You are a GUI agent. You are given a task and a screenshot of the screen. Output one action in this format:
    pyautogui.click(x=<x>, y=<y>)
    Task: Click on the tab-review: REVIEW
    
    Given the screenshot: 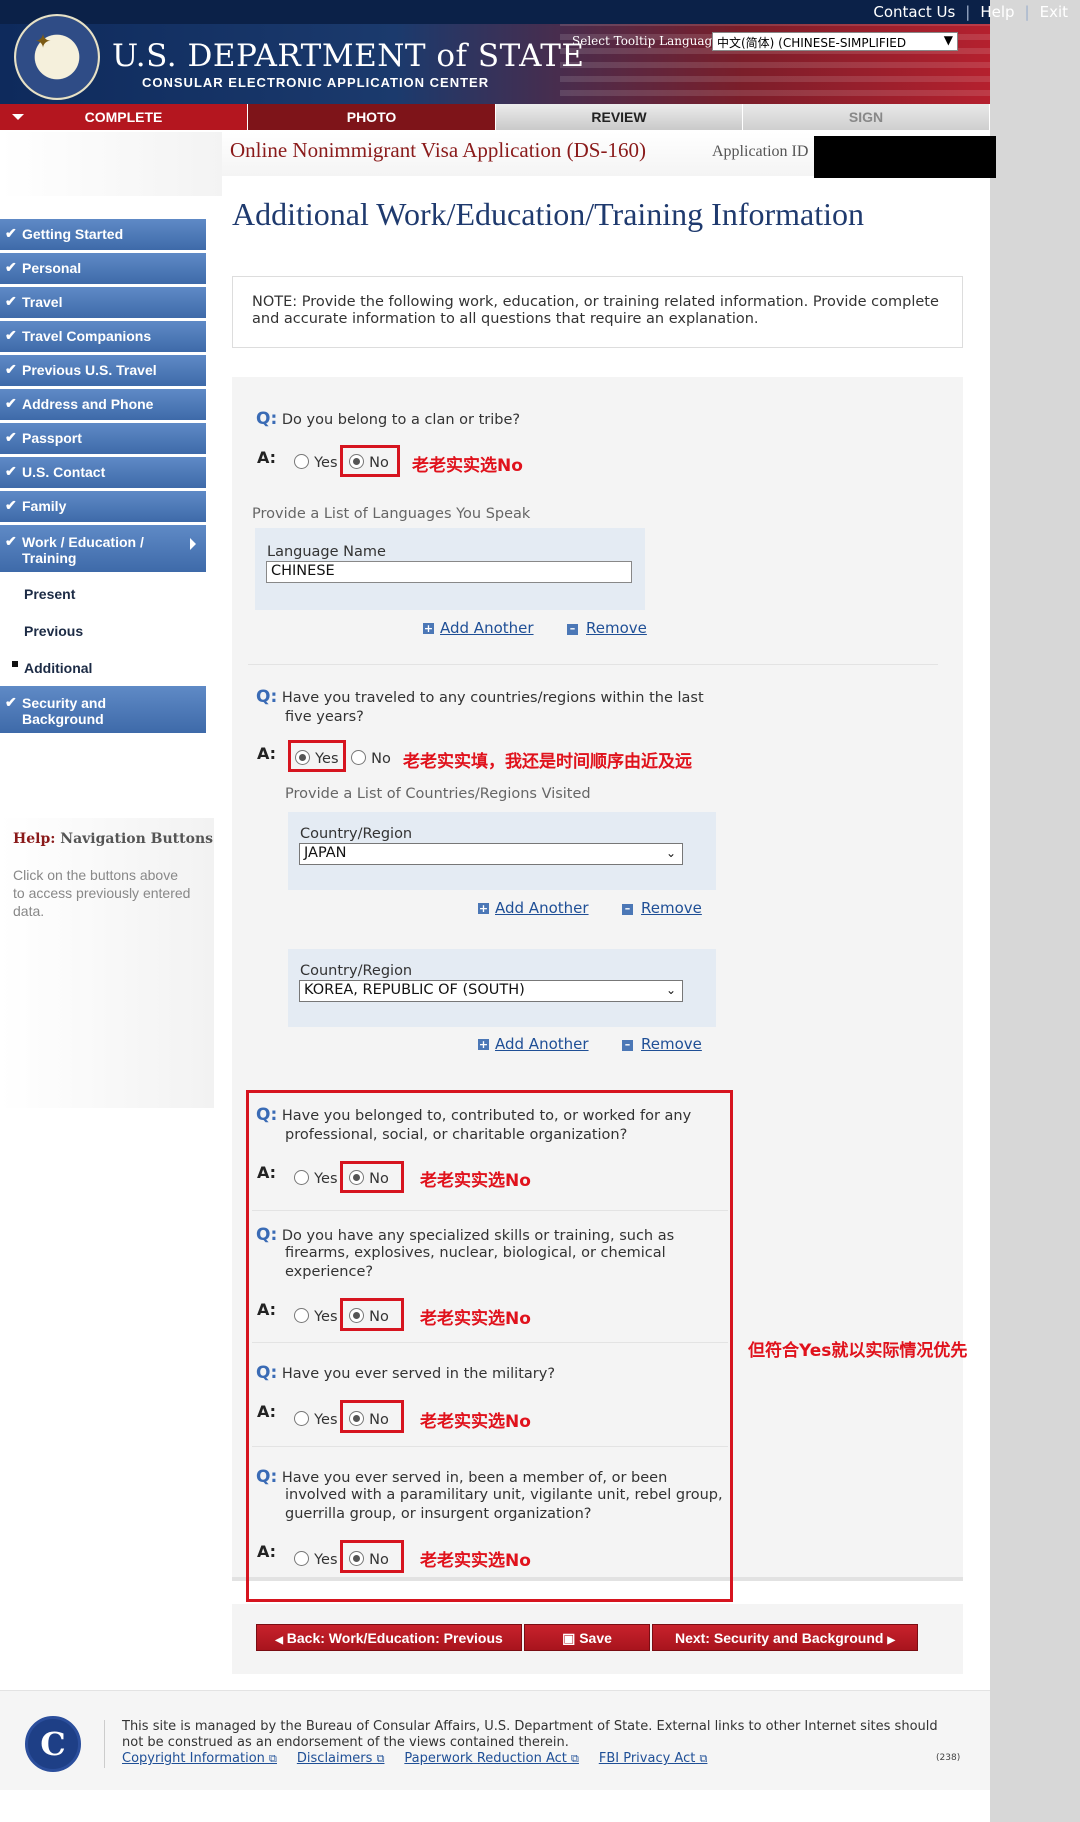 What is the action you would take?
    pyautogui.click(x=619, y=117)
    